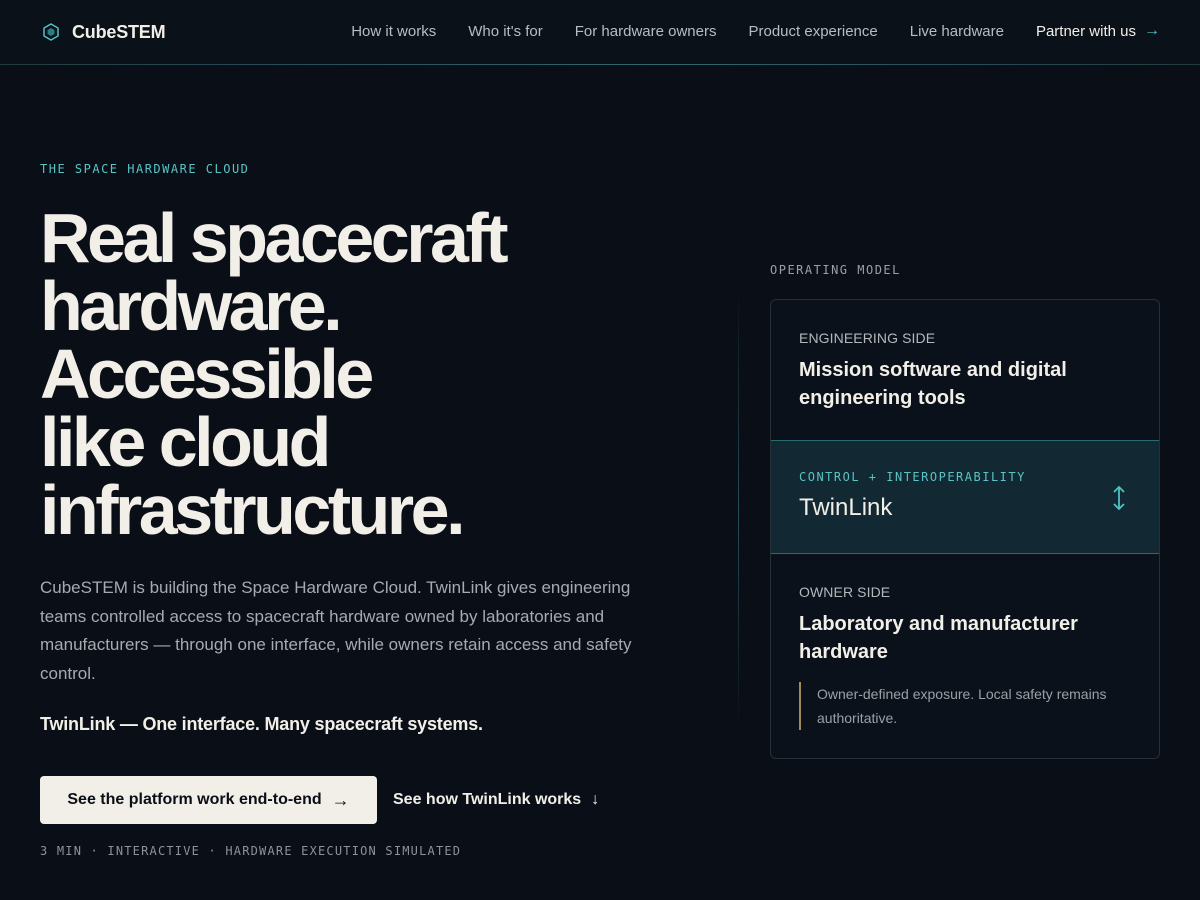 This screenshot has width=1200, height=900. What do you see at coordinates (845, 592) in the screenshot?
I see `owner-side-kicker: OWNER SIDE` at bounding box center [845, 592].